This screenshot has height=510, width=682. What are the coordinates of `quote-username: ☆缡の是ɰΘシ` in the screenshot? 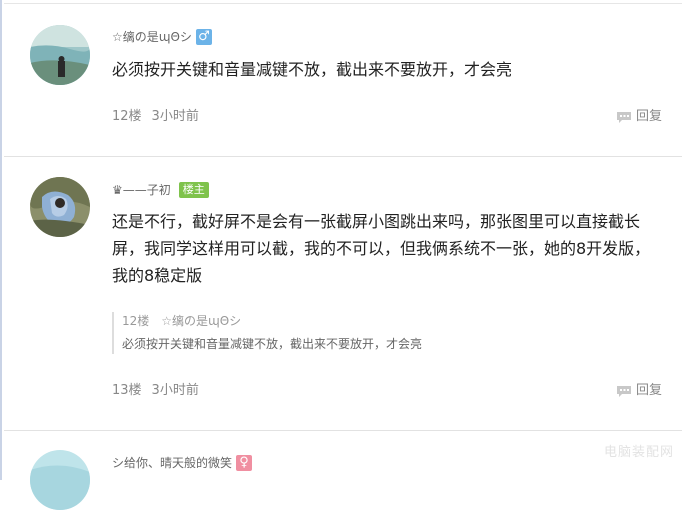 It's located at (201, 321).